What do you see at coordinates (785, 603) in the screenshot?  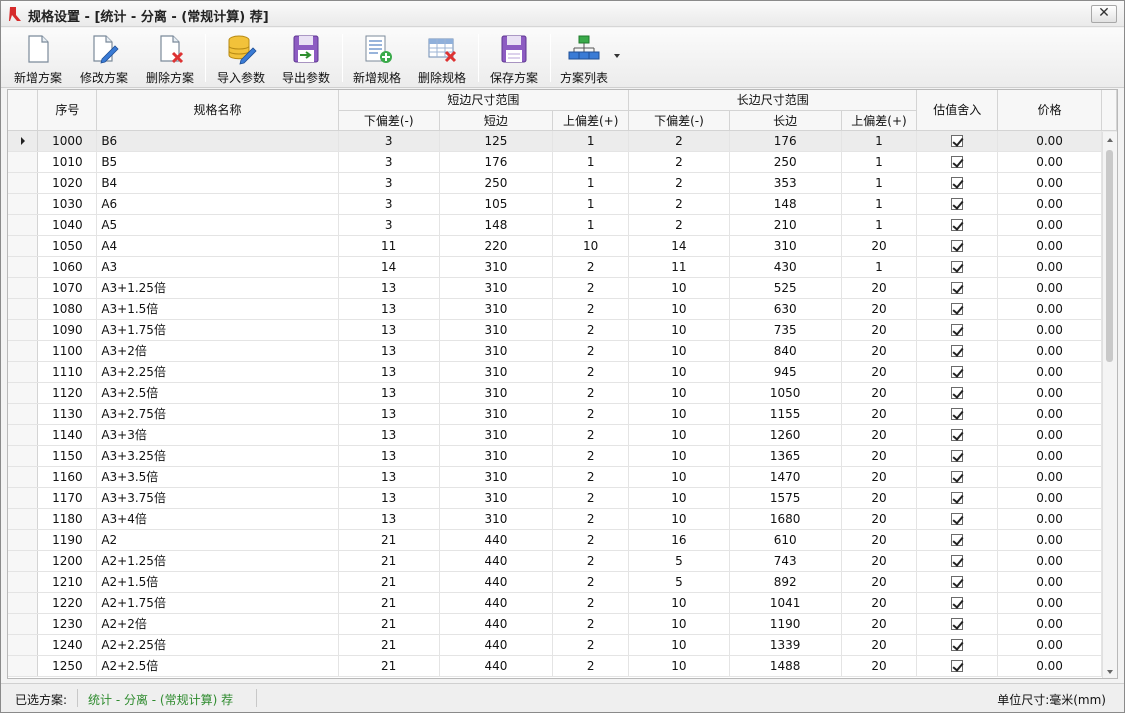 I see `cell-long-value: 1041` at bounding box center [785, 603].